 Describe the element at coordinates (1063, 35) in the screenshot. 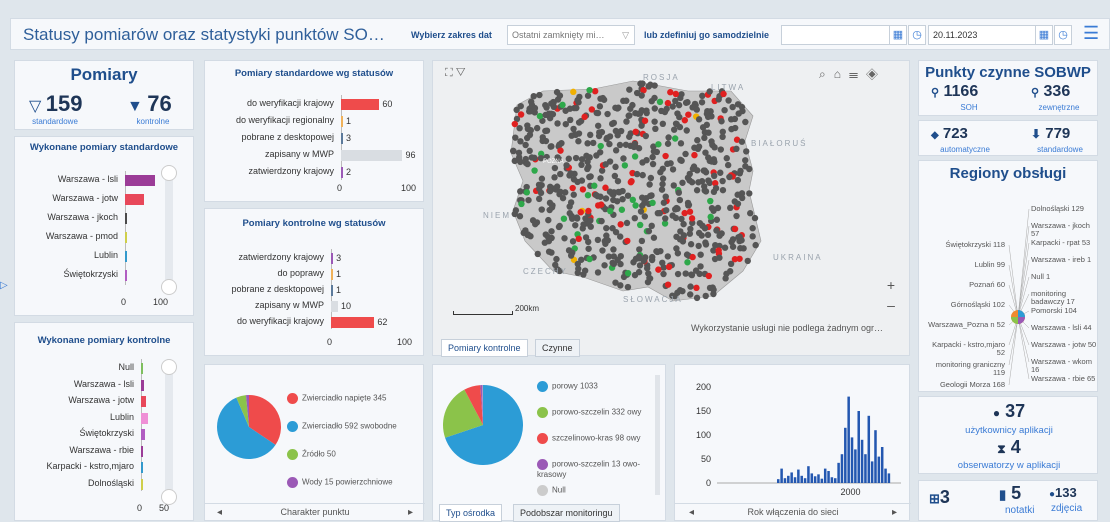

I see `clock-to-icon: ◷` at that location.